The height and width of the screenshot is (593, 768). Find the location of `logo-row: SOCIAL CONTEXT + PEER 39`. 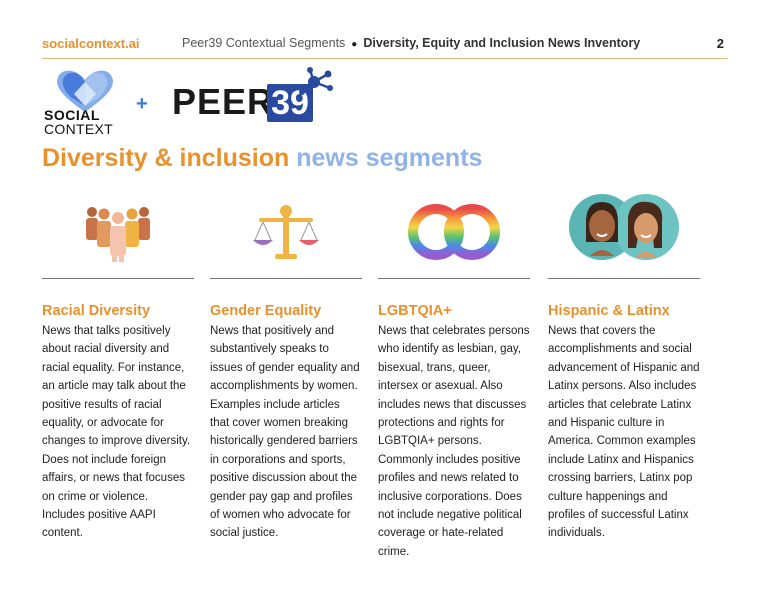

logo-row: SOCIAL CONTEXT + PEER 39 is located at coordinates (192, 102).